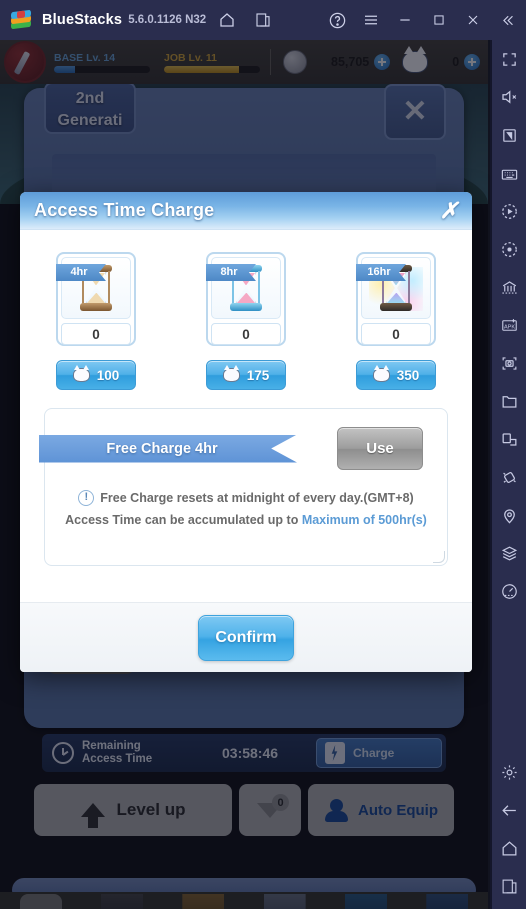 Image resolution: width=526 pixels, height=909 pixels. Describe the element at coordinates (509, 772) in the screenshot. I see `settings-icon` at that location.